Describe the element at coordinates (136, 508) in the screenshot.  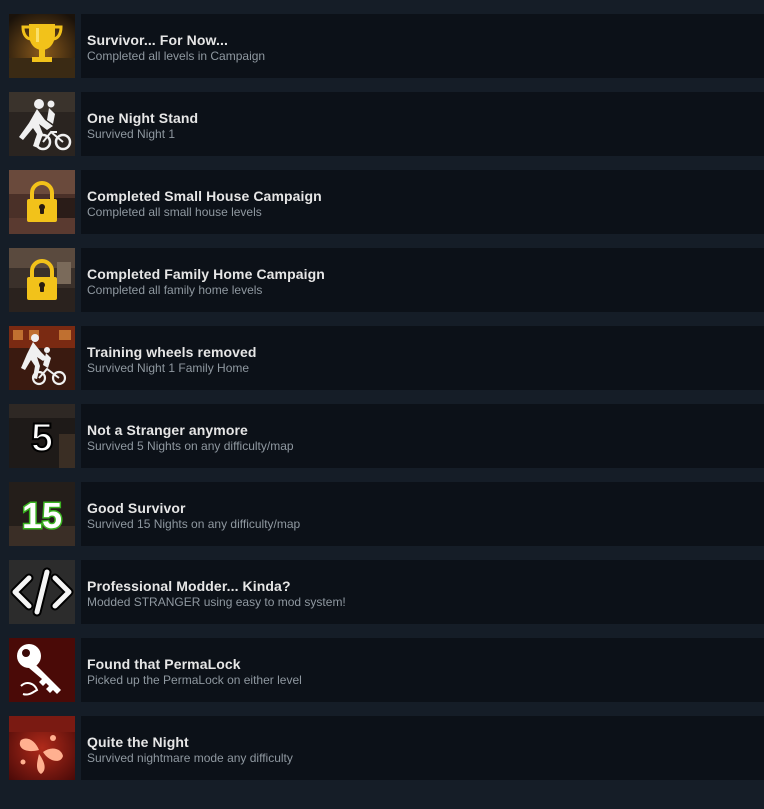
I see `achievement-title: Good Survivor` at that location.